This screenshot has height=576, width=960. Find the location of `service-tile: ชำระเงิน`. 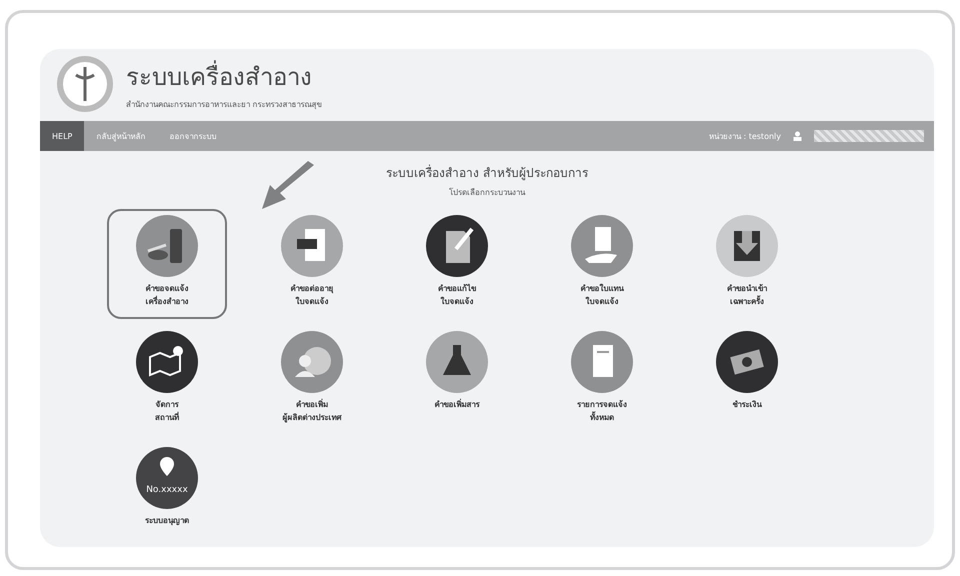

service-tile: ชำระเงิน is located at coordinates (747, 380).